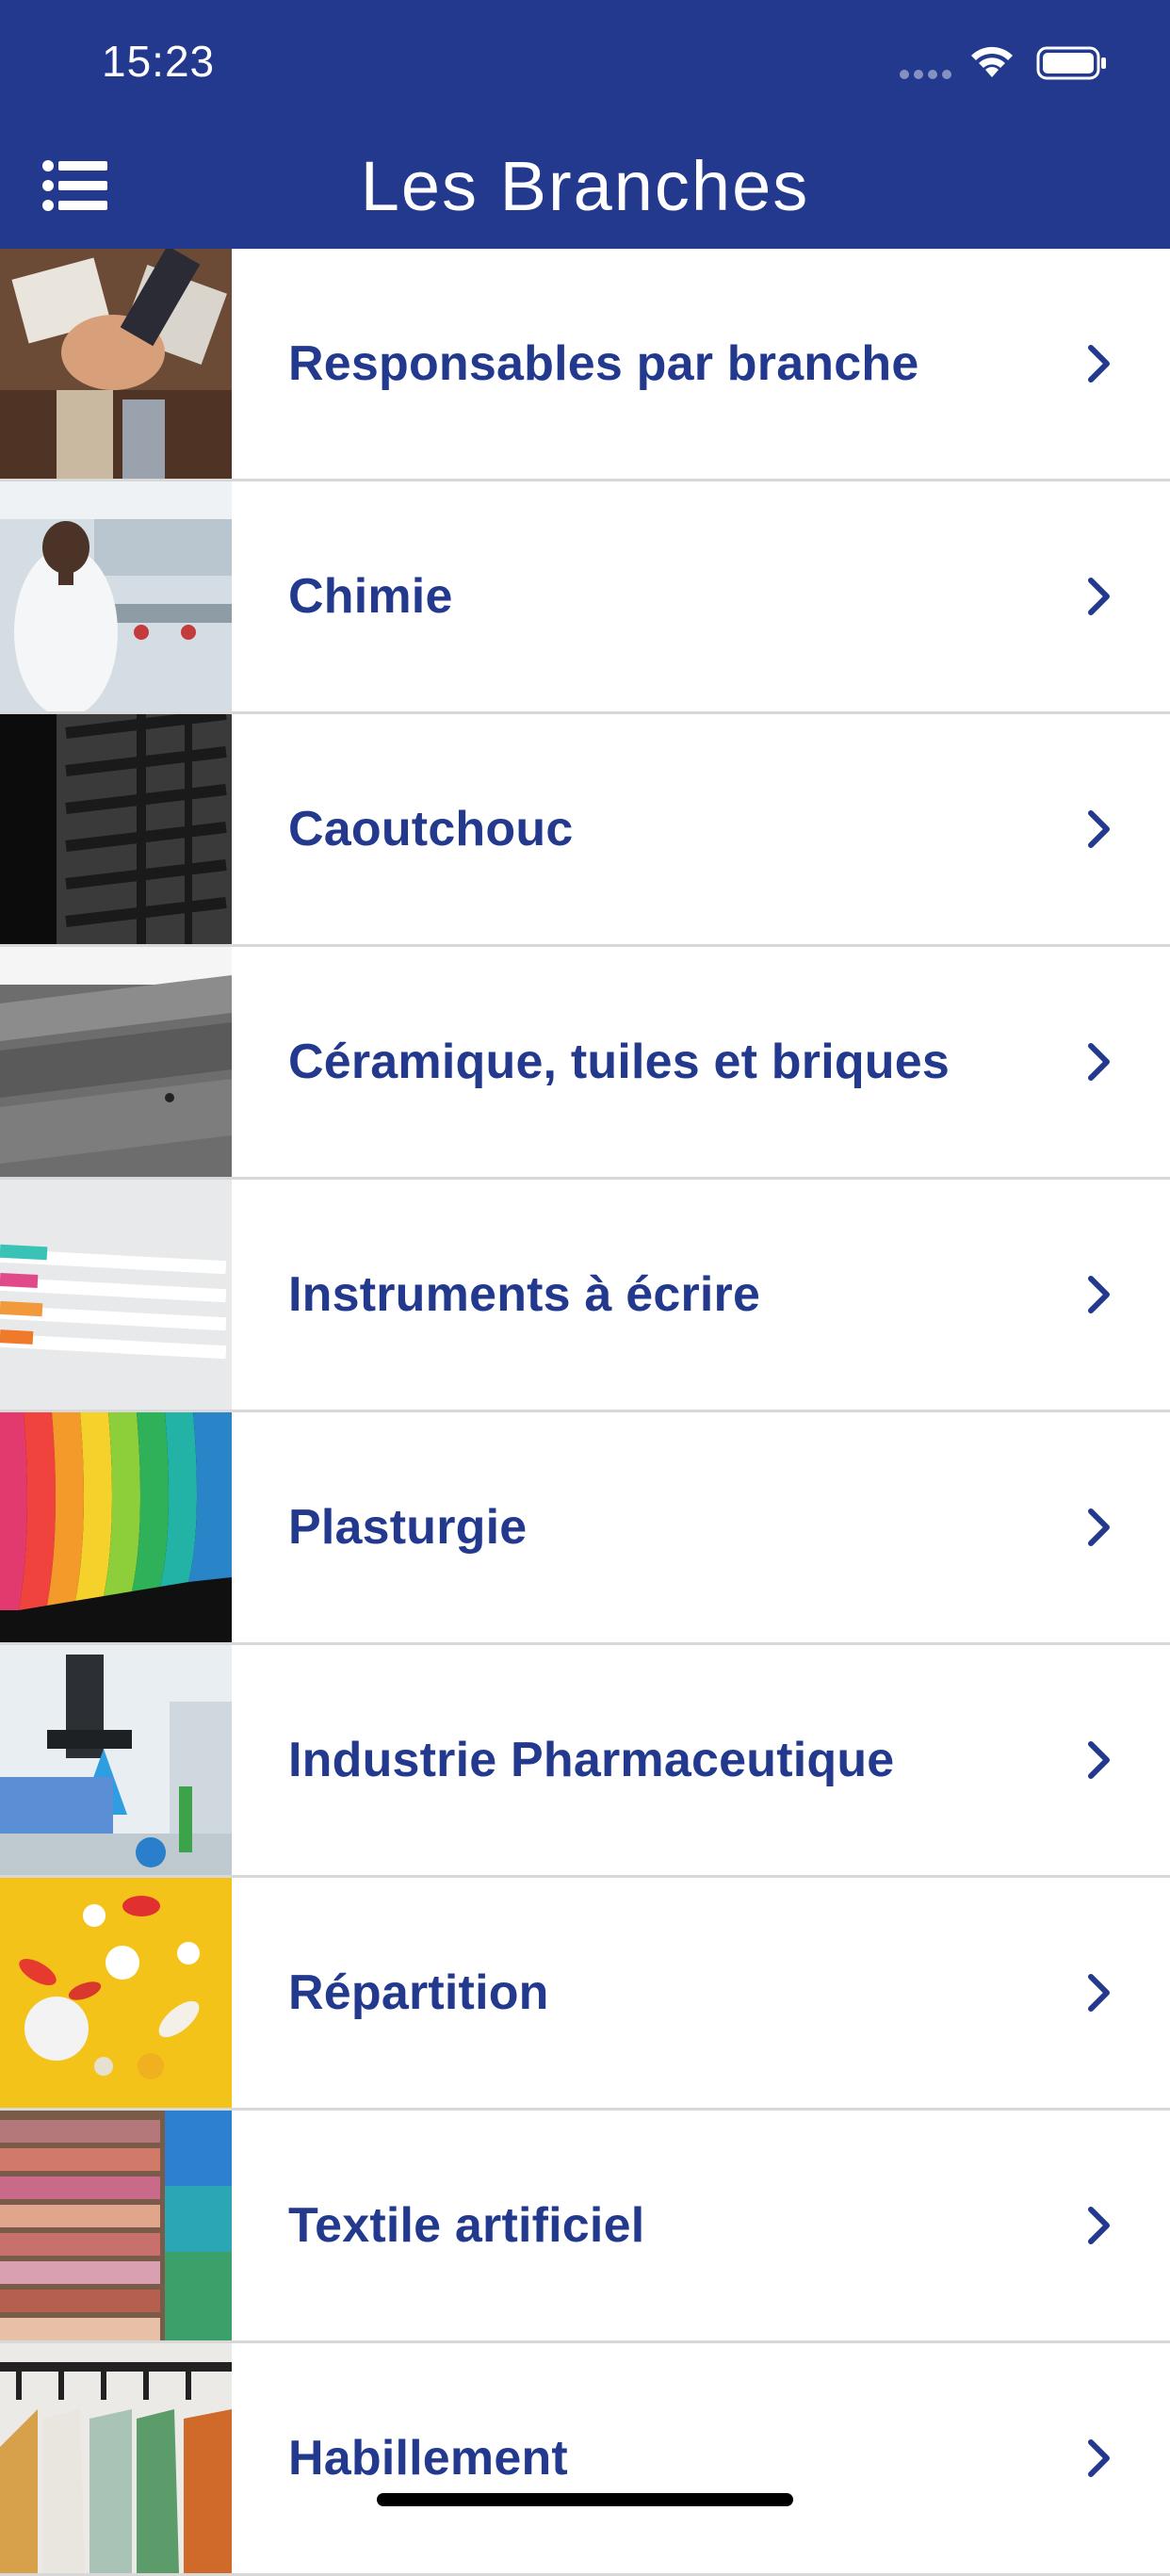 The image size is (1170, 2576). Describe the element at coordinates (591, 1760) in the screenshot. I see `branch-label: Industrie Pharmaceutique` at that location.